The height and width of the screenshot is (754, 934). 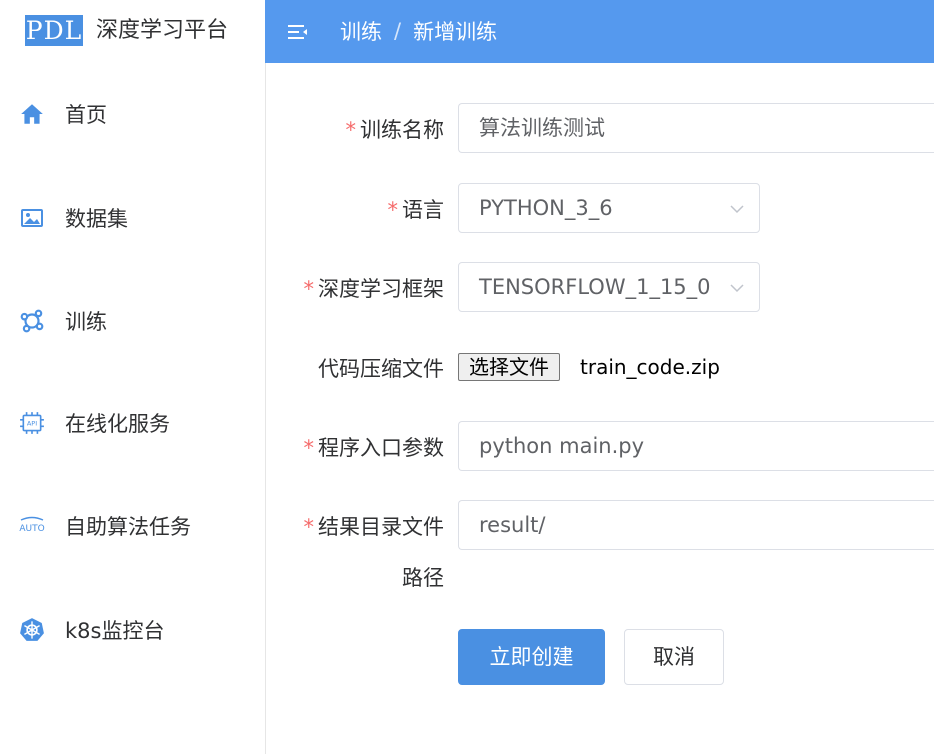 I want to click on result-path-input: result/, so click(x=696, y=525).